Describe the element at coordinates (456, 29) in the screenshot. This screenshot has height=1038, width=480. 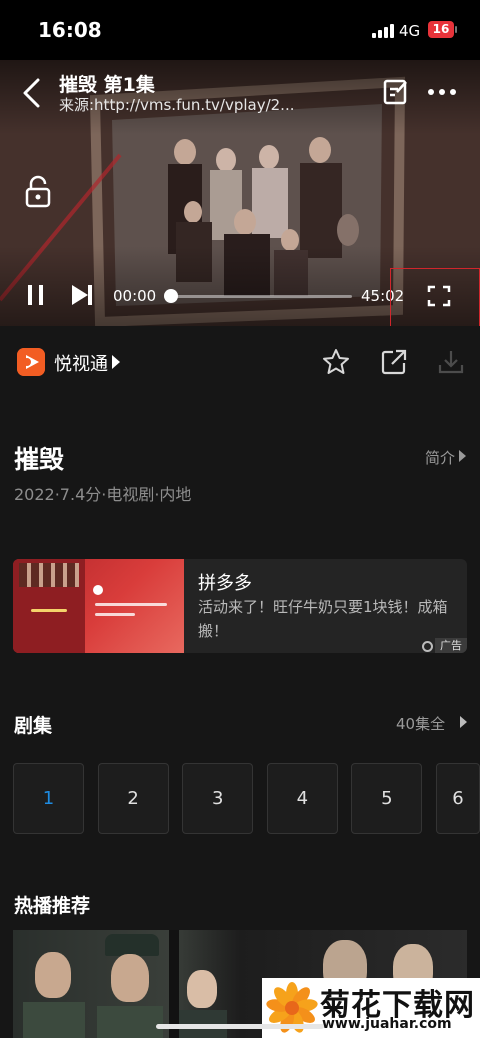
I see `battery-tip` at that location.